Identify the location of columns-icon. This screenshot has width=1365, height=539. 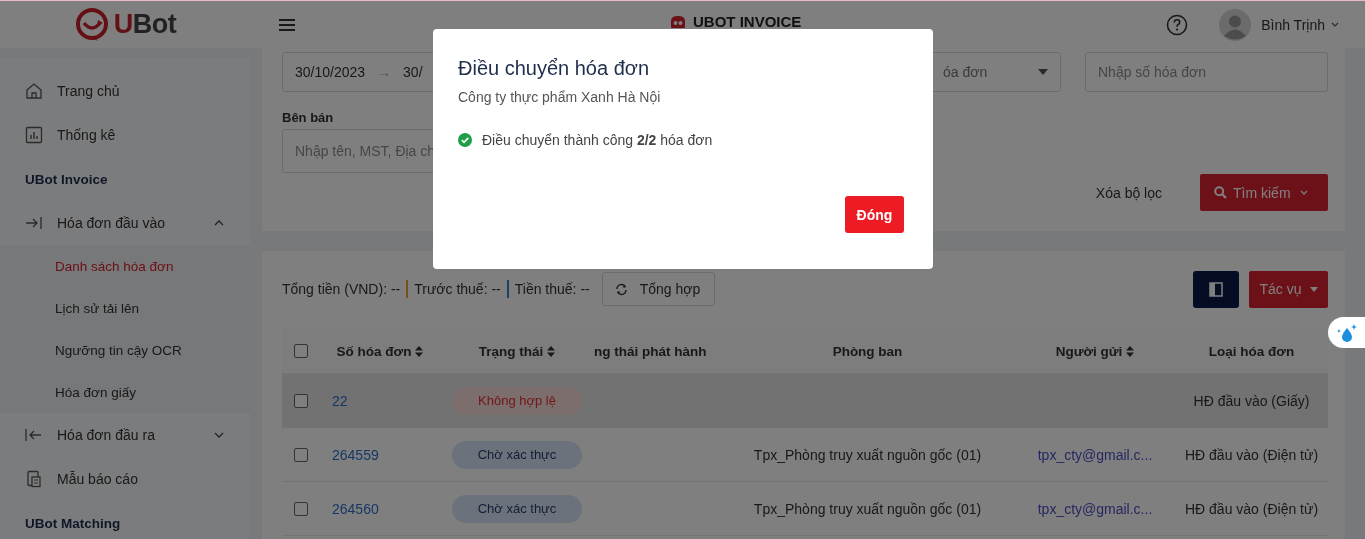
(1216, 289).